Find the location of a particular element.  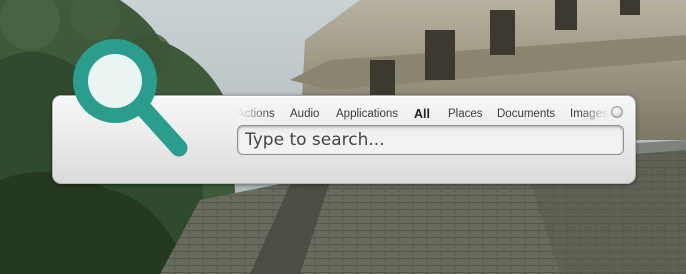

tab-actions: Actions is located at coordinates (256, 114).